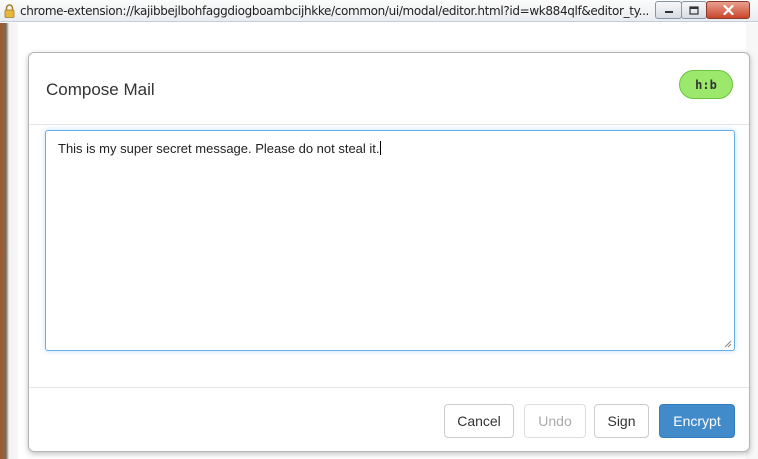 The height and width of the screenshot is (459, 758). I want to click on minimize-button, so click(668, 10).